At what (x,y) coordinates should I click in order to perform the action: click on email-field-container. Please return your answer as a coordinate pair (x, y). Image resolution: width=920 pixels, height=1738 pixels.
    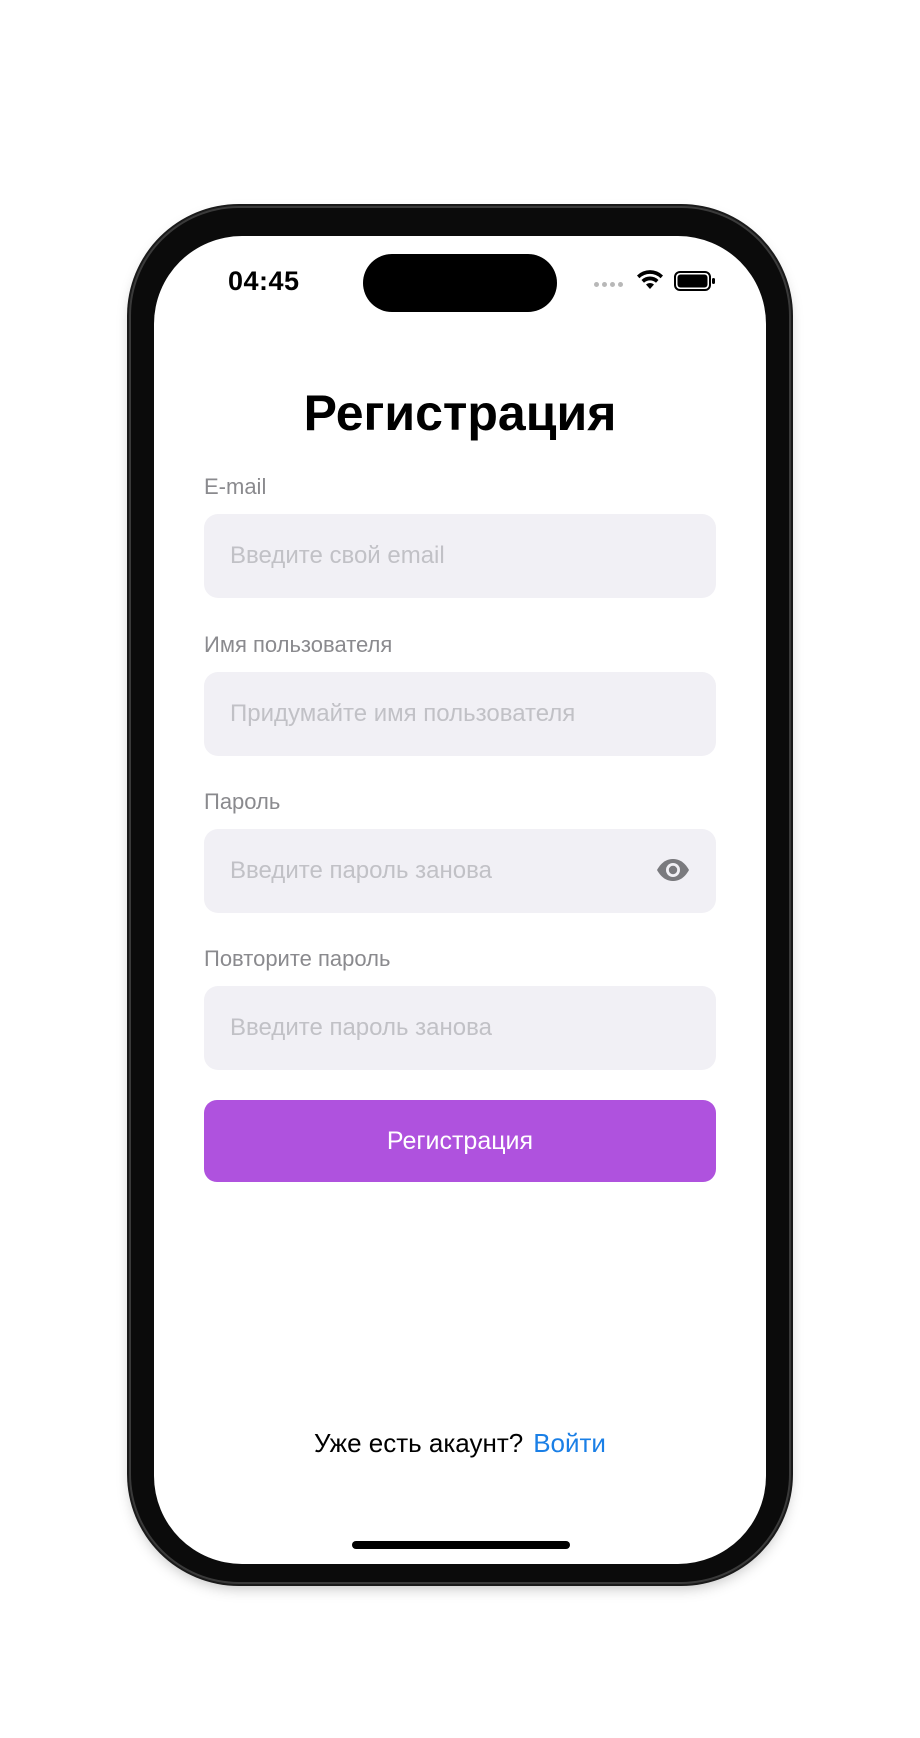
    Looking at the image, I should click on (460, 556).